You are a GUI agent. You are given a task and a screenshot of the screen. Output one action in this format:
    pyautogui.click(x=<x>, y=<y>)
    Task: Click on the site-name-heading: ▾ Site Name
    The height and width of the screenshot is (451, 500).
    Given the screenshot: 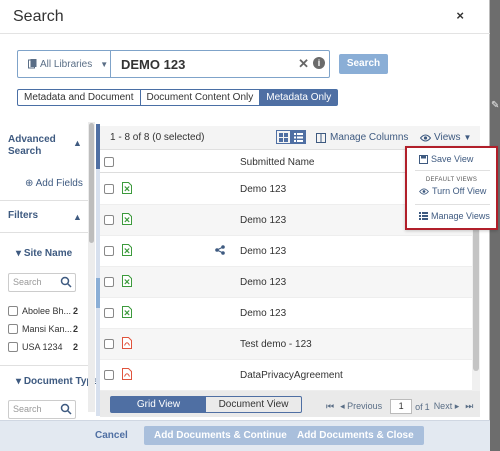 What is the action you would take?
    pyautogui.click(x=44, y=253)
    